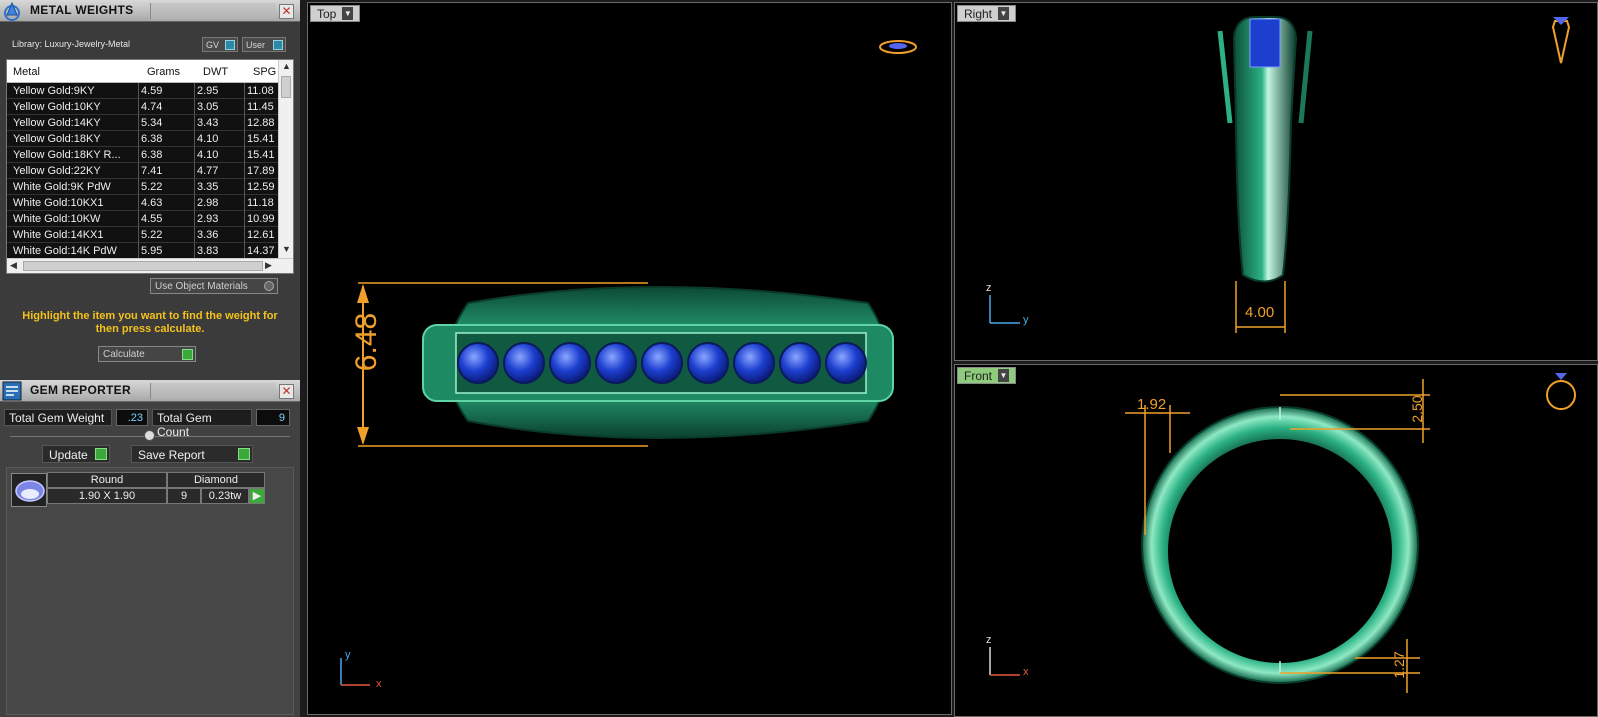 The width and height of the screenshot is (1598, 717). What do you see at coordinates (143, 203) in the screenshot?
I see `table-row: White Gold:10KX1 4.63 2.98 11.18` at bounding box center [143, 203].